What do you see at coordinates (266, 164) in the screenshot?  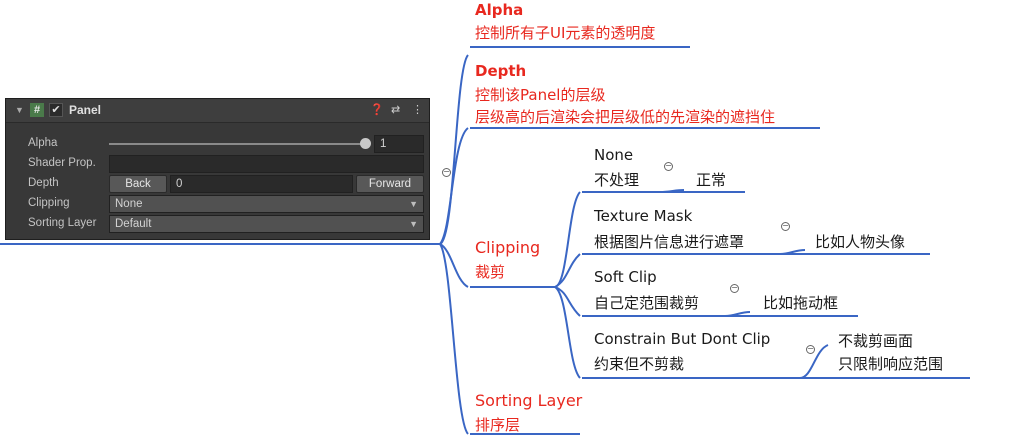 I see `shader-prop-field` at bounding box center [266, 164].